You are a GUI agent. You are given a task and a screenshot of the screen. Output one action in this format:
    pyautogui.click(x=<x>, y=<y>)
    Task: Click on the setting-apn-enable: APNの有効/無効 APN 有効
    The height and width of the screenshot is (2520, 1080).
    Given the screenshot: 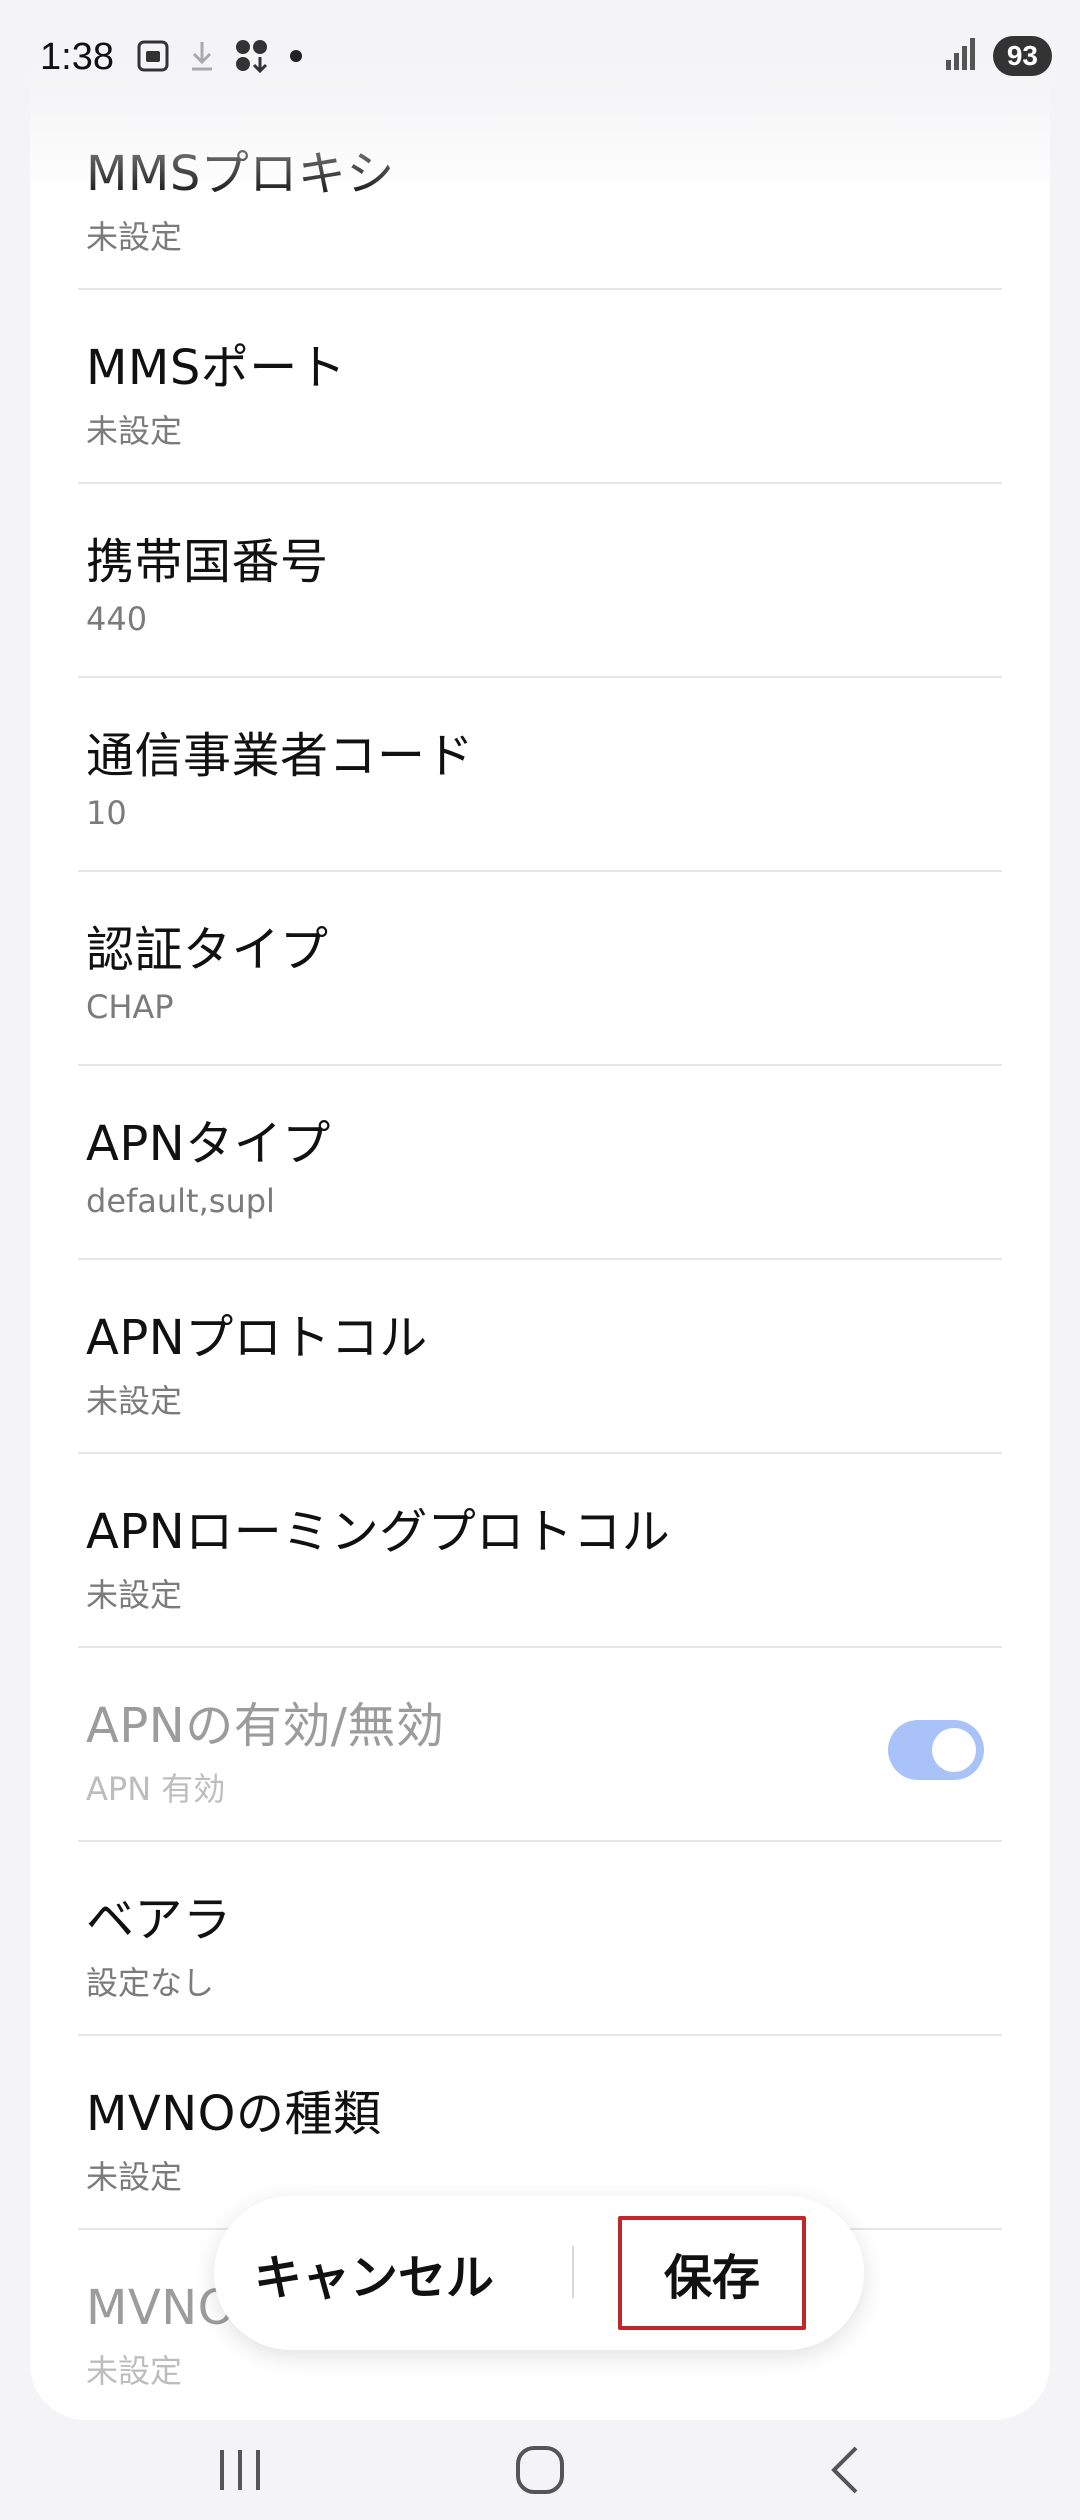 What is the action you would take?
    pyautogui.click(x=540, y=1745)
    